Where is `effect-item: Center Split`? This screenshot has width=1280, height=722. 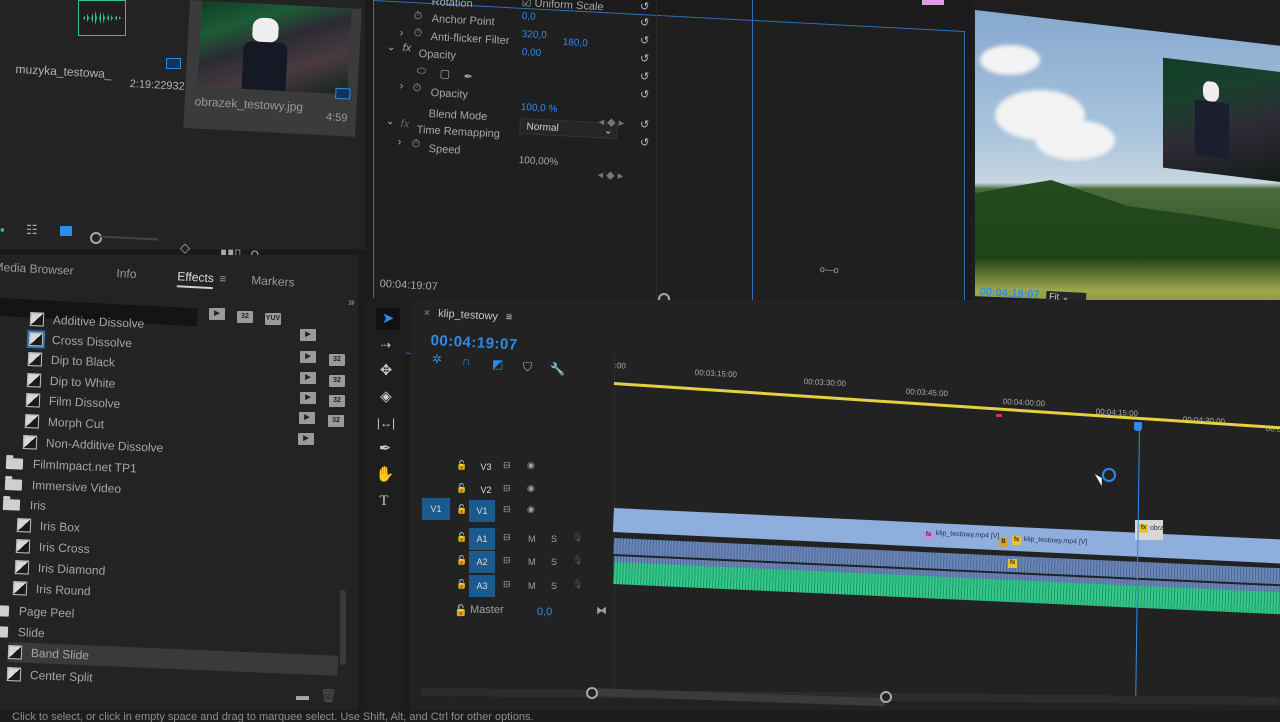 effect-item: Center Split is located at coordinates (49, 676).